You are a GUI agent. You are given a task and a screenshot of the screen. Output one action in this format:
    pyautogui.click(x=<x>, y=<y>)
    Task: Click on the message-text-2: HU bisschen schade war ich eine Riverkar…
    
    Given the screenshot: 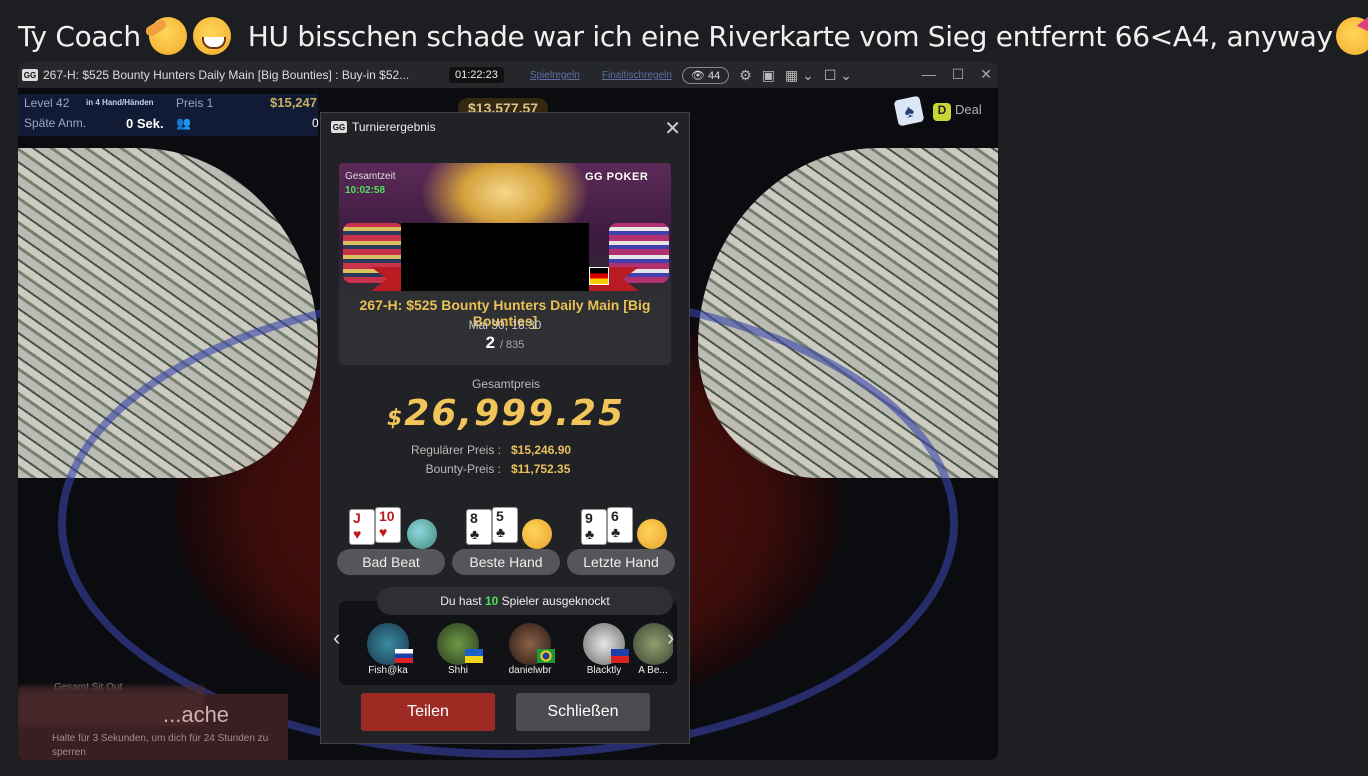 What is the action you would take?
    pyautogui.click(x=790, y=36)
    